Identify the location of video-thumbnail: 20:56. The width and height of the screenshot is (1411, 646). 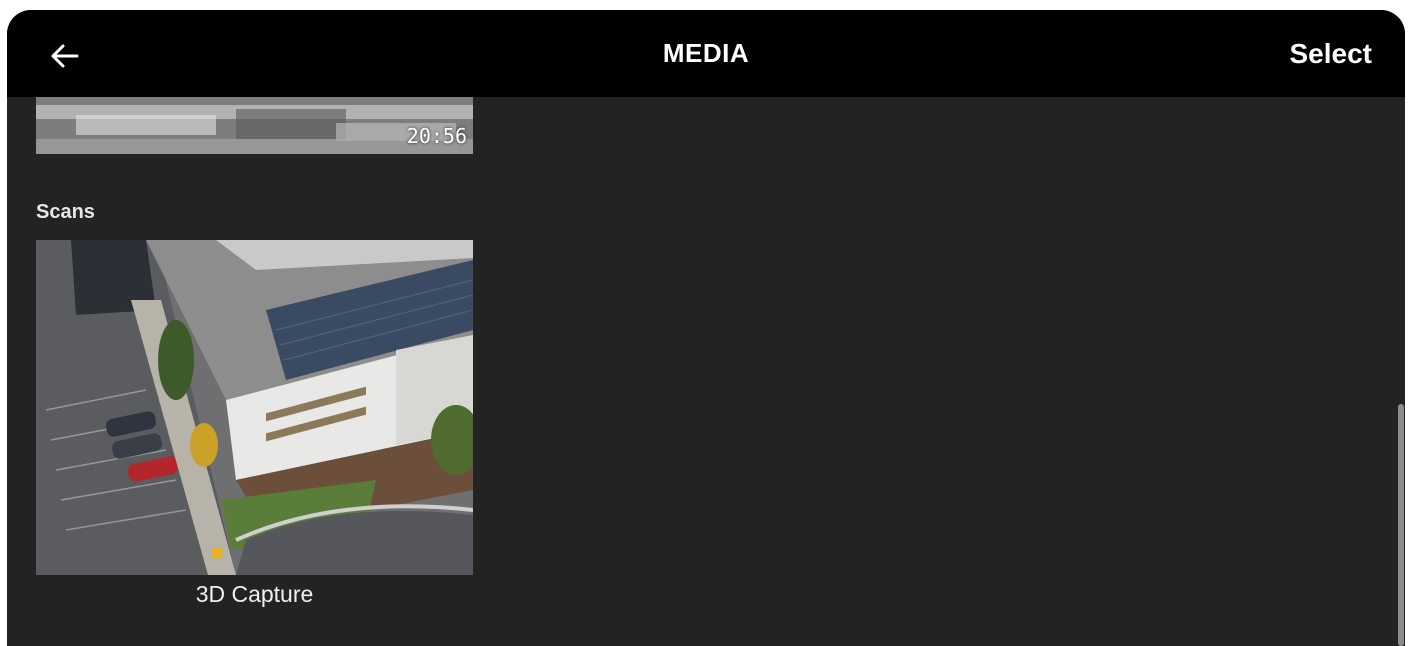
(254, 125).